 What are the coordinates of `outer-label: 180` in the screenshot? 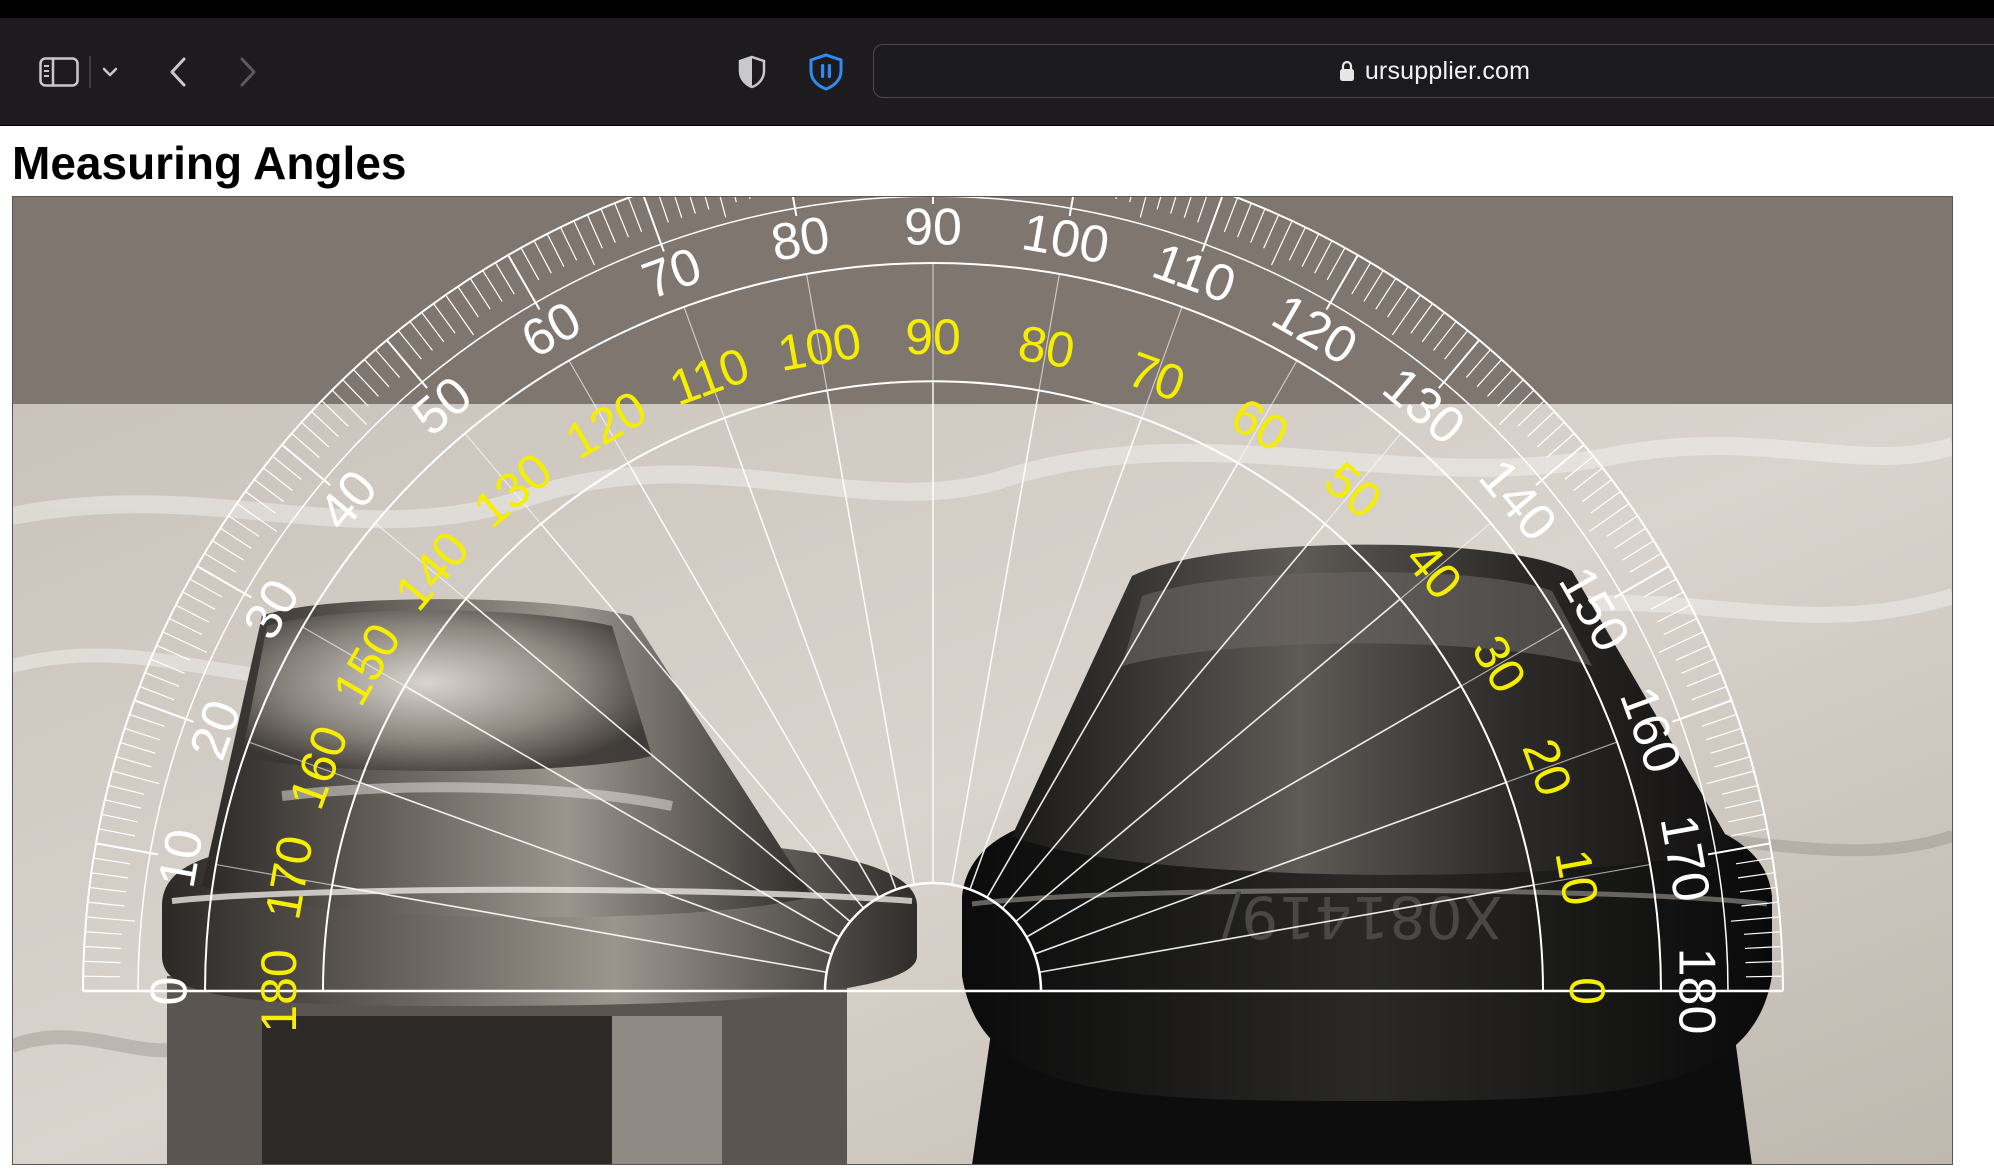 It's located at (1696, 991).